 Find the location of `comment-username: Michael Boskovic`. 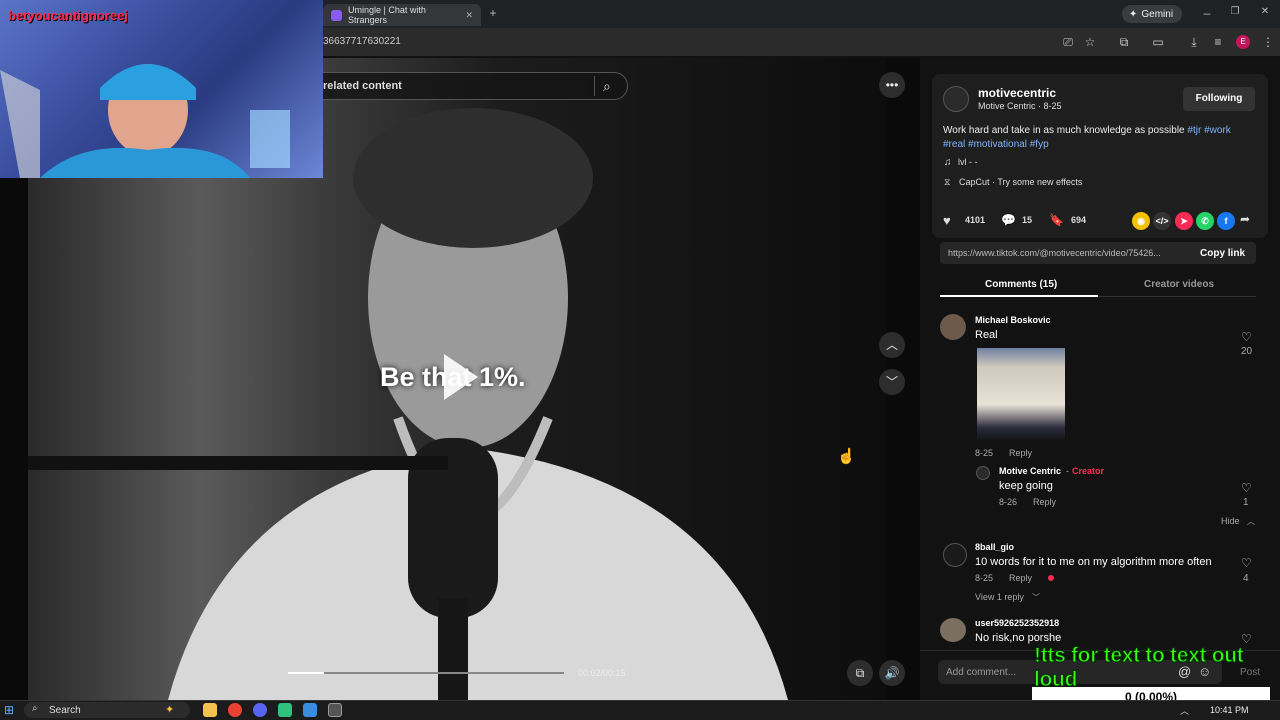

comment-username: Michael Boskovic is located at coordinates (1013, 320).